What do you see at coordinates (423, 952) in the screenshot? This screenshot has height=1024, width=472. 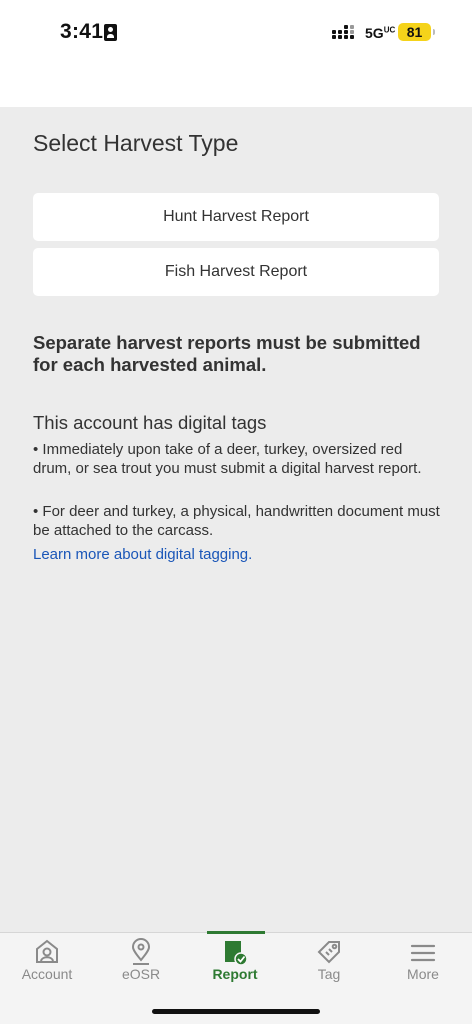 I see `menu-icon` at bounding box center [423, 952].